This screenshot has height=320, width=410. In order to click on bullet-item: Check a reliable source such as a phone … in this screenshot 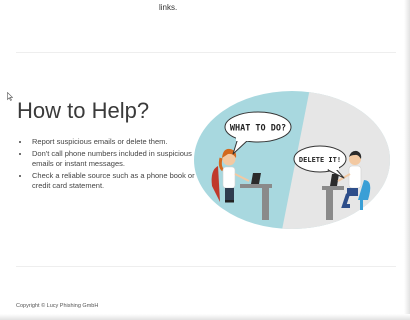, I will do `click(115, 181)`.